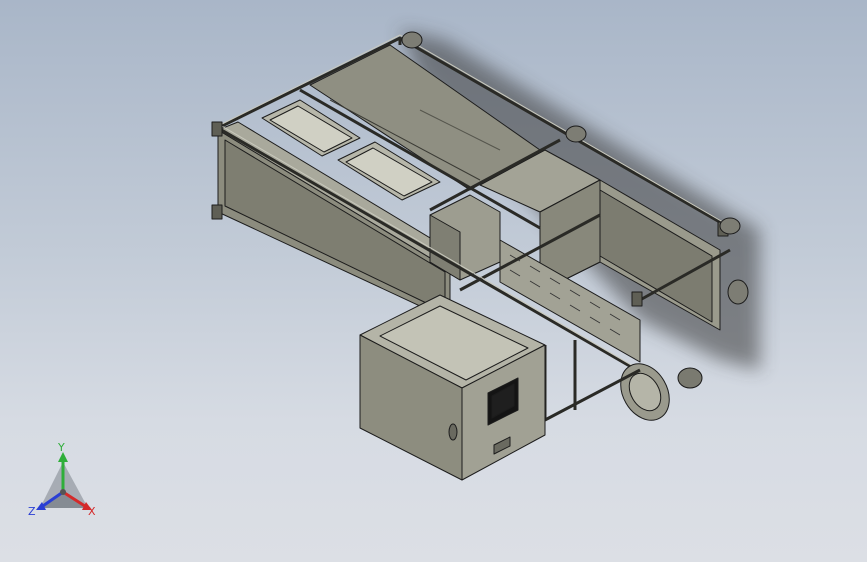  Describe the element at coordinates (661, 392) in the screenshot. I see `handwheel` at that location.